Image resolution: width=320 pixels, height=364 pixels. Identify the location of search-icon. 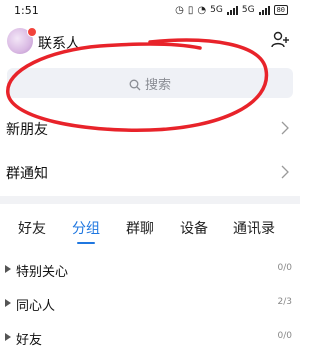
(135, 85).